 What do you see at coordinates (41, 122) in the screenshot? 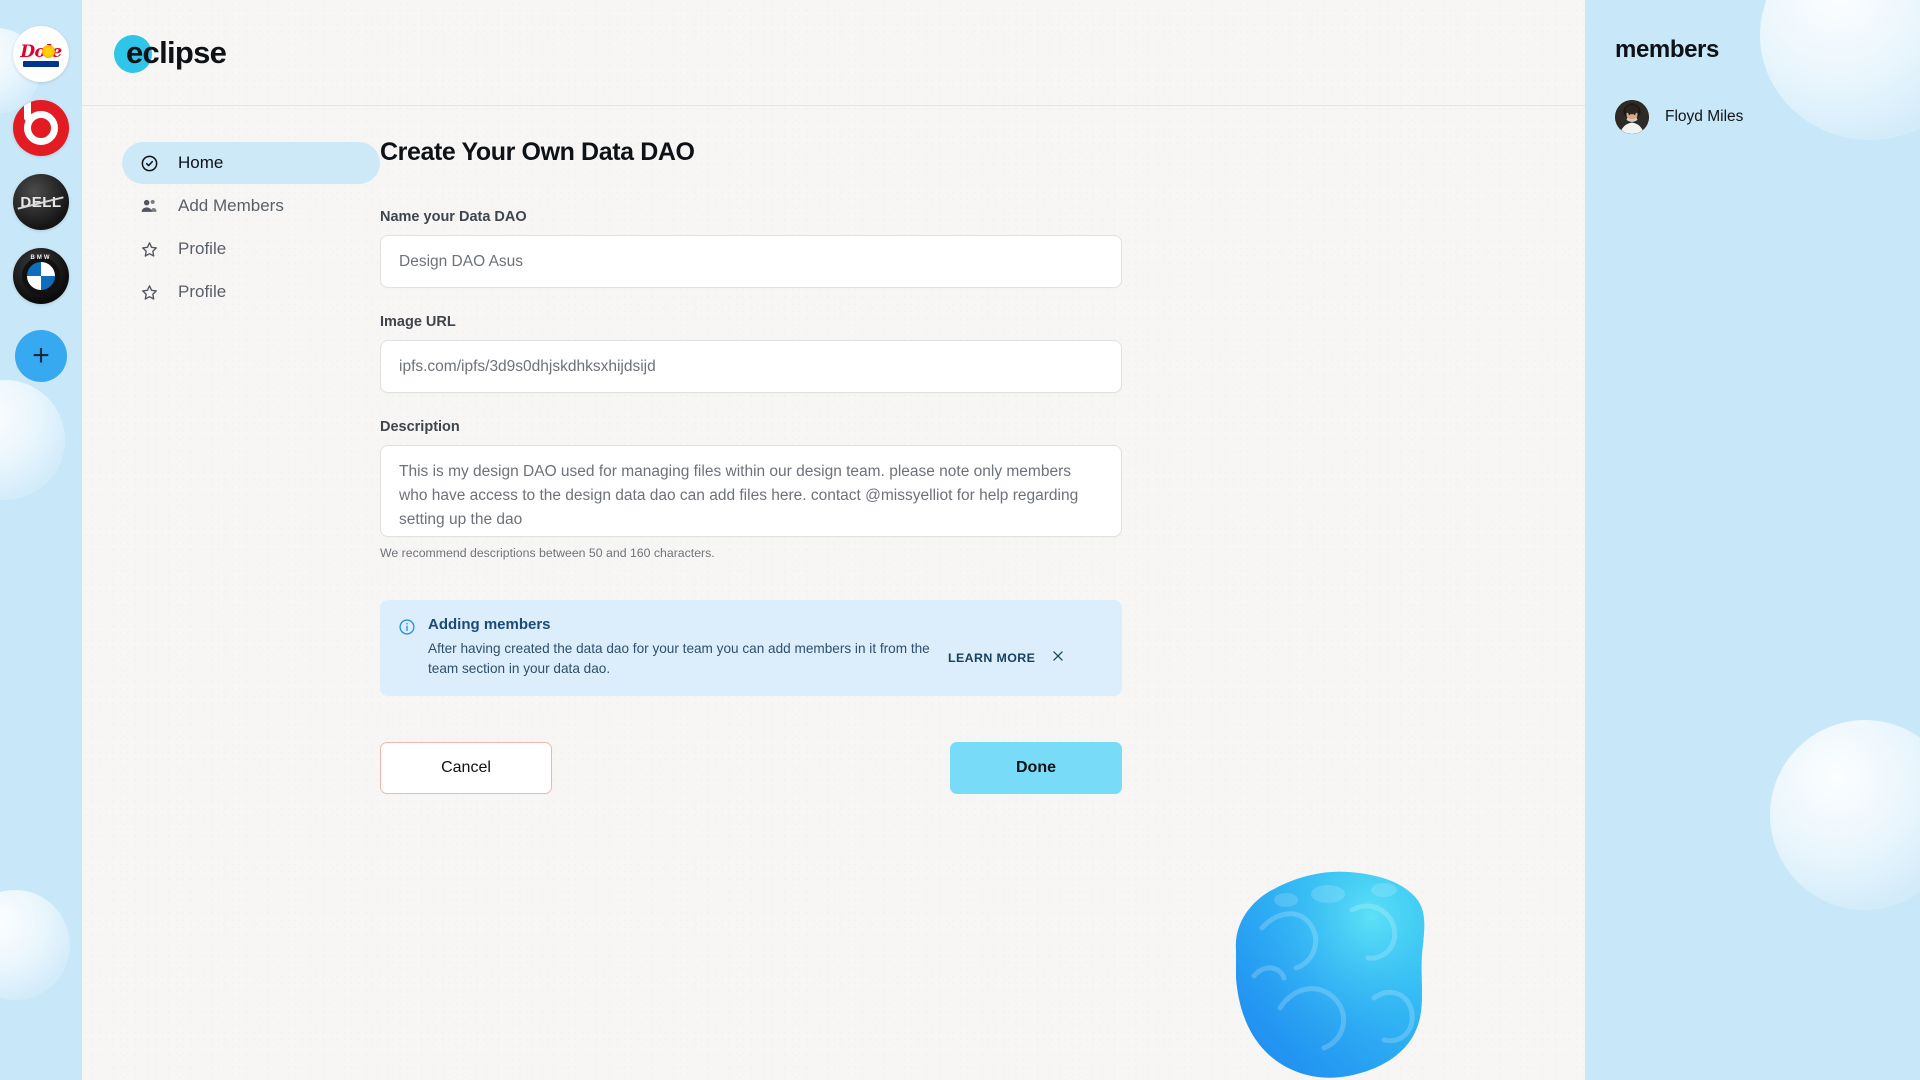
I see `beats-b-icon` at bounding box center [41, 122].